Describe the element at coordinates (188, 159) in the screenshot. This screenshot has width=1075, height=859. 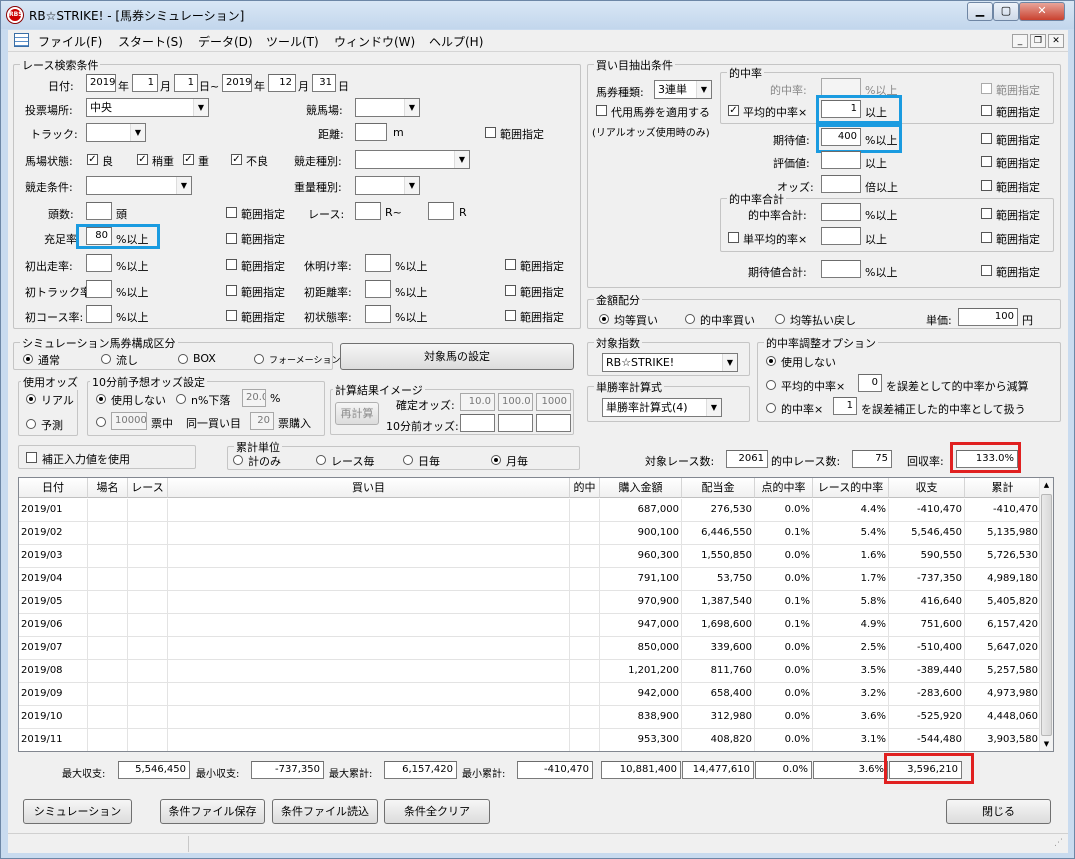
I see `condition-heavy-checkbox: ✓` at that location.